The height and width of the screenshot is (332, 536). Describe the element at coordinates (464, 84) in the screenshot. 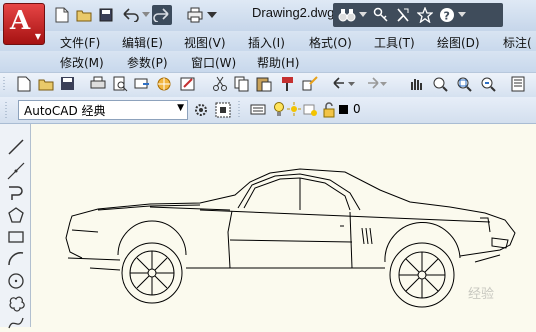

I see `zoom-window-icon` at that location.